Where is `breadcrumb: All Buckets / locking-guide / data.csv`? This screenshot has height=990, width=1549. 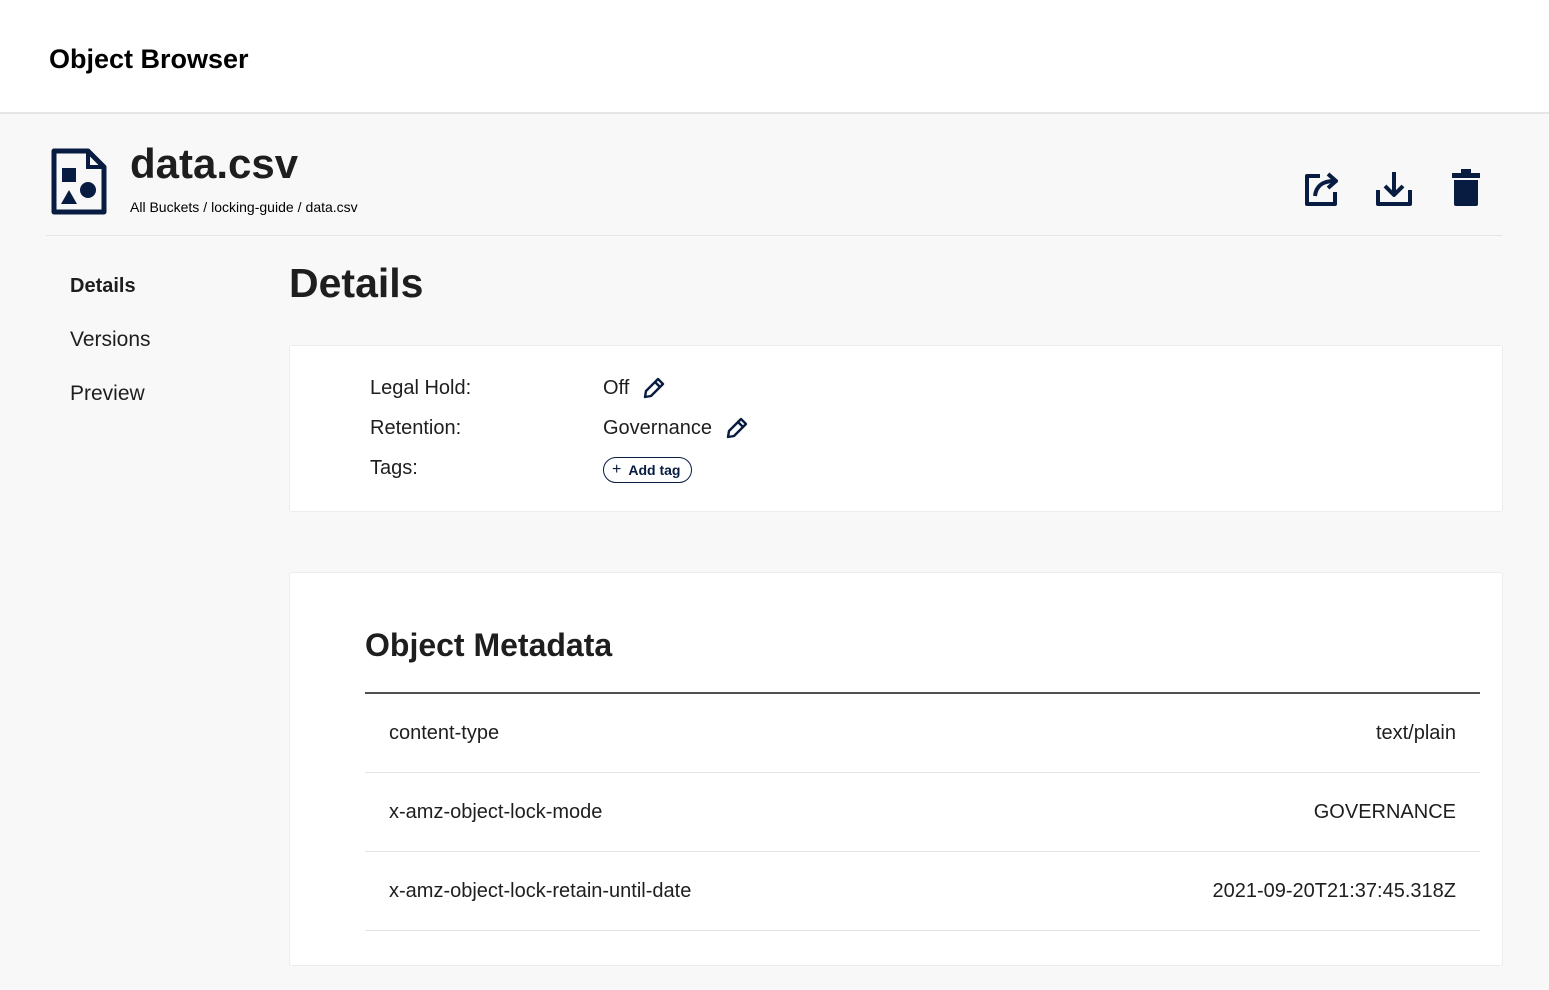 breadcrumb: All Buckets / locking-guide / data.csv is located at coordinates (246, 207).